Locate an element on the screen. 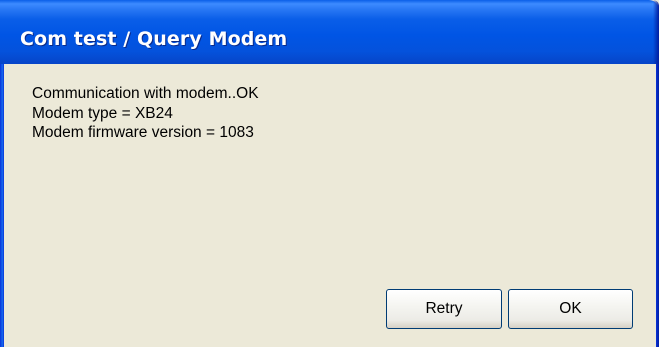 The image size is (659, 347). title-bar-edge is located at coordinates (656, 32).